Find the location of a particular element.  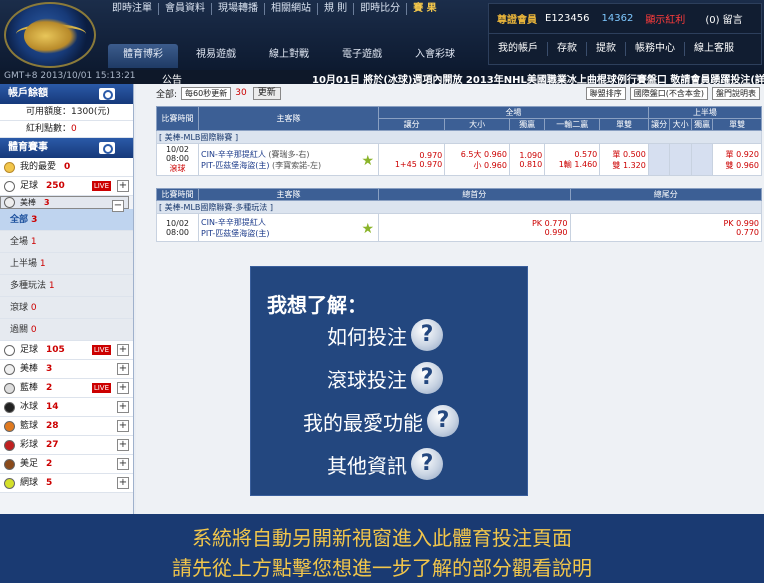

support-button: 線上客服 is located at coordinates (714, 49).